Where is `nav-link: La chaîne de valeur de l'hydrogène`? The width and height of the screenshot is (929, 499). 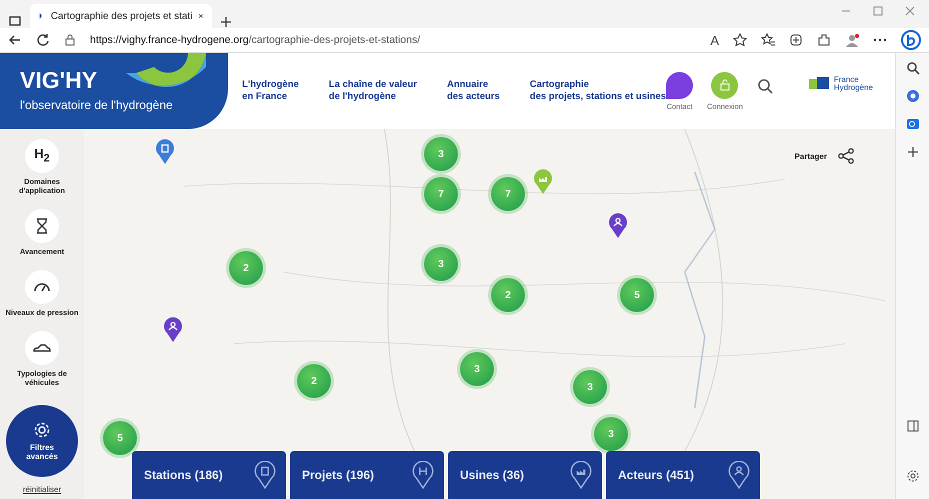 nav-link: La chaîne de valeur de l'hydrogène is located at coordinates (372, 91).